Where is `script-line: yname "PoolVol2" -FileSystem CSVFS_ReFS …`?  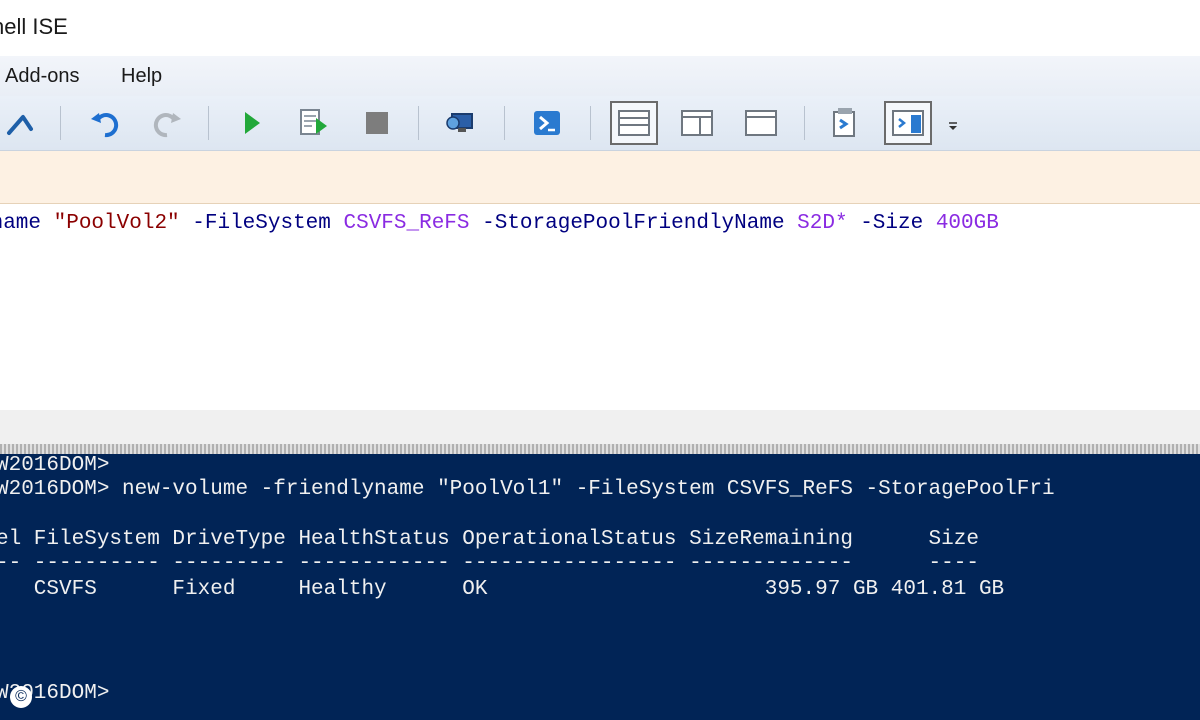
script-line: yname "PoolVol2" -FileSystem CSVFS_ReFS … is located at coordinates (499, 223).